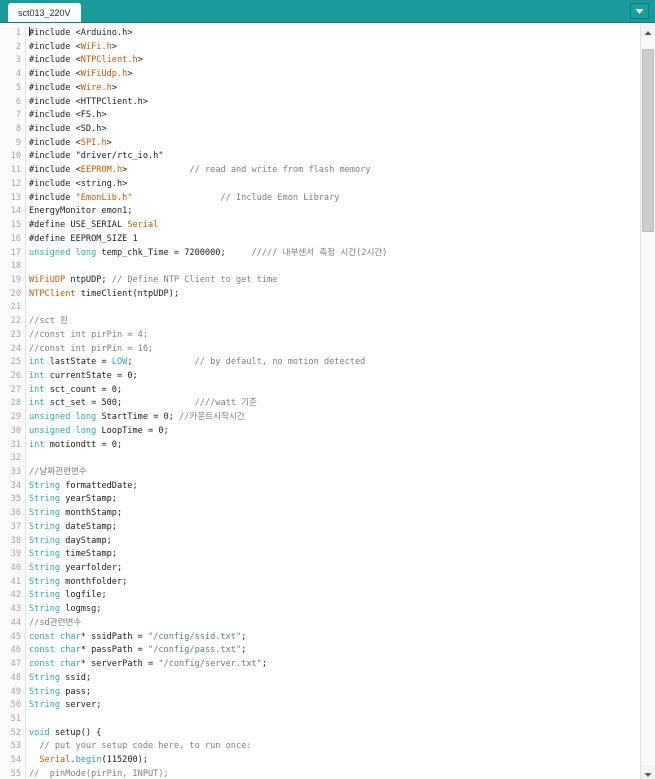 The image size is (655, 779). Describe the element at coordinates (320, 445) in the screenshot. I see `code-line: 31 int motiondtt = 0;` at that location.